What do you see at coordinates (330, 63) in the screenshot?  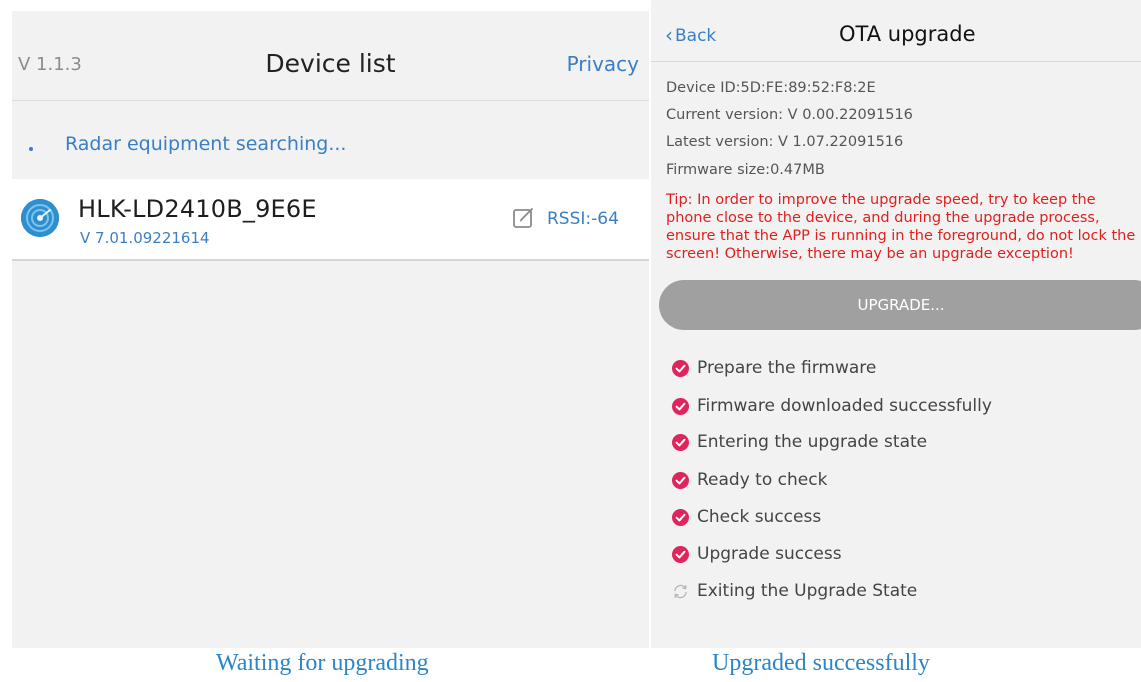 I see `page-title: Device list` at bounding box center [330, 63].